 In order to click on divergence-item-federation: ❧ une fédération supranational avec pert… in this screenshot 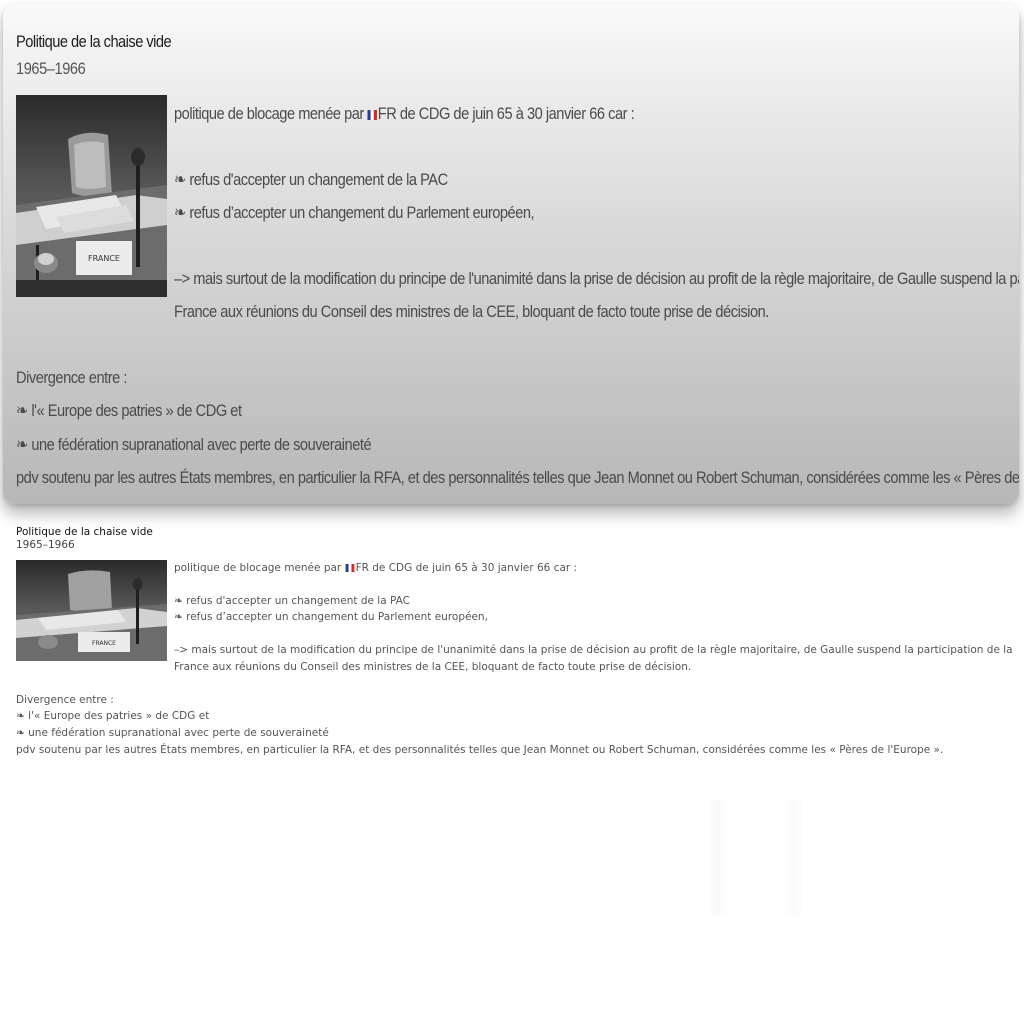, I will do `click(194, 444)`.